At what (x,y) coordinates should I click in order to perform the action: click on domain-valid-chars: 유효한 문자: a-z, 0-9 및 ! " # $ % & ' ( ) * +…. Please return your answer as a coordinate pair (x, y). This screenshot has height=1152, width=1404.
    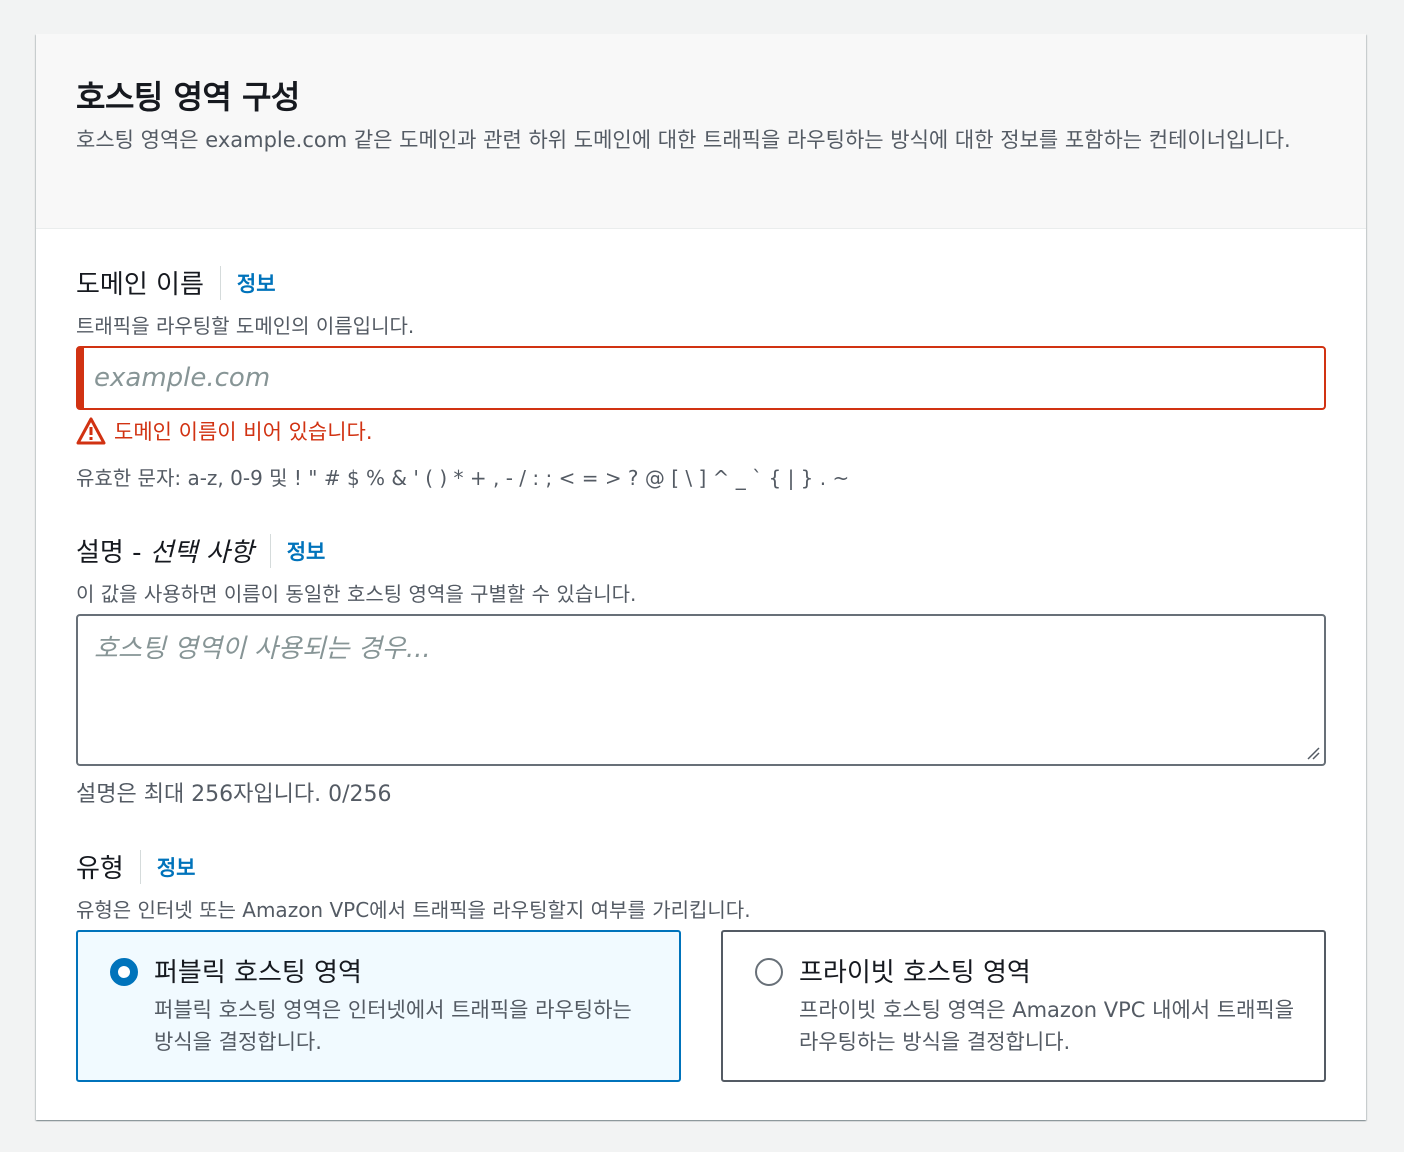
    Looking at the image, I should click on (463, 478).